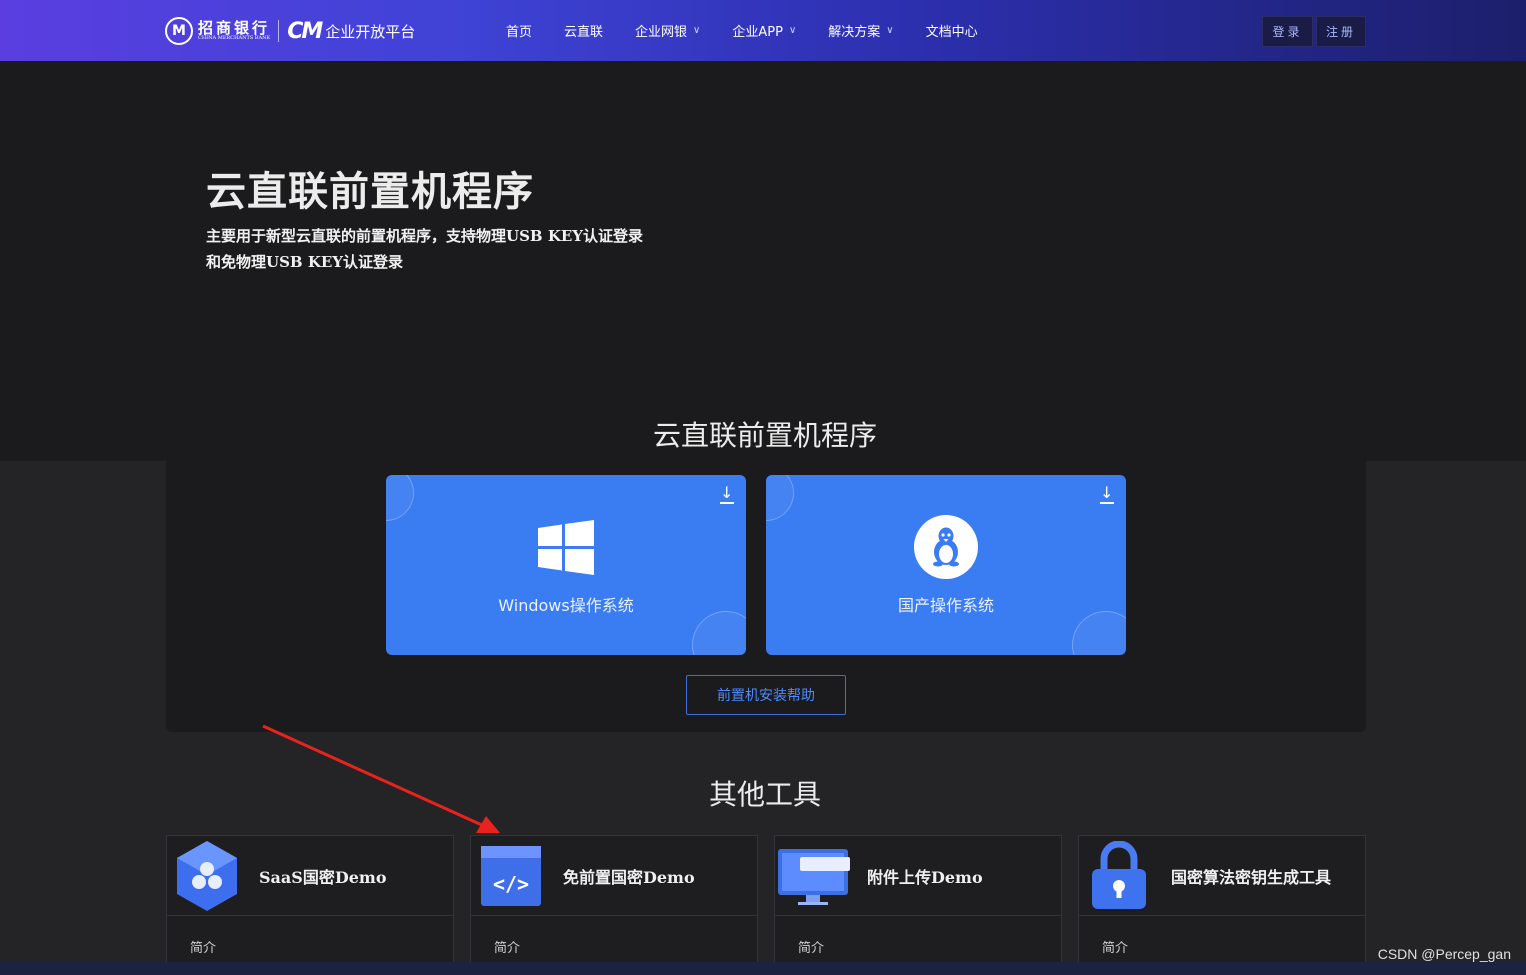  What do you see at coordinates (305, 31) in the screenshot?
I see `cm-logo-icon: CM` at bounding box center [305, 31].